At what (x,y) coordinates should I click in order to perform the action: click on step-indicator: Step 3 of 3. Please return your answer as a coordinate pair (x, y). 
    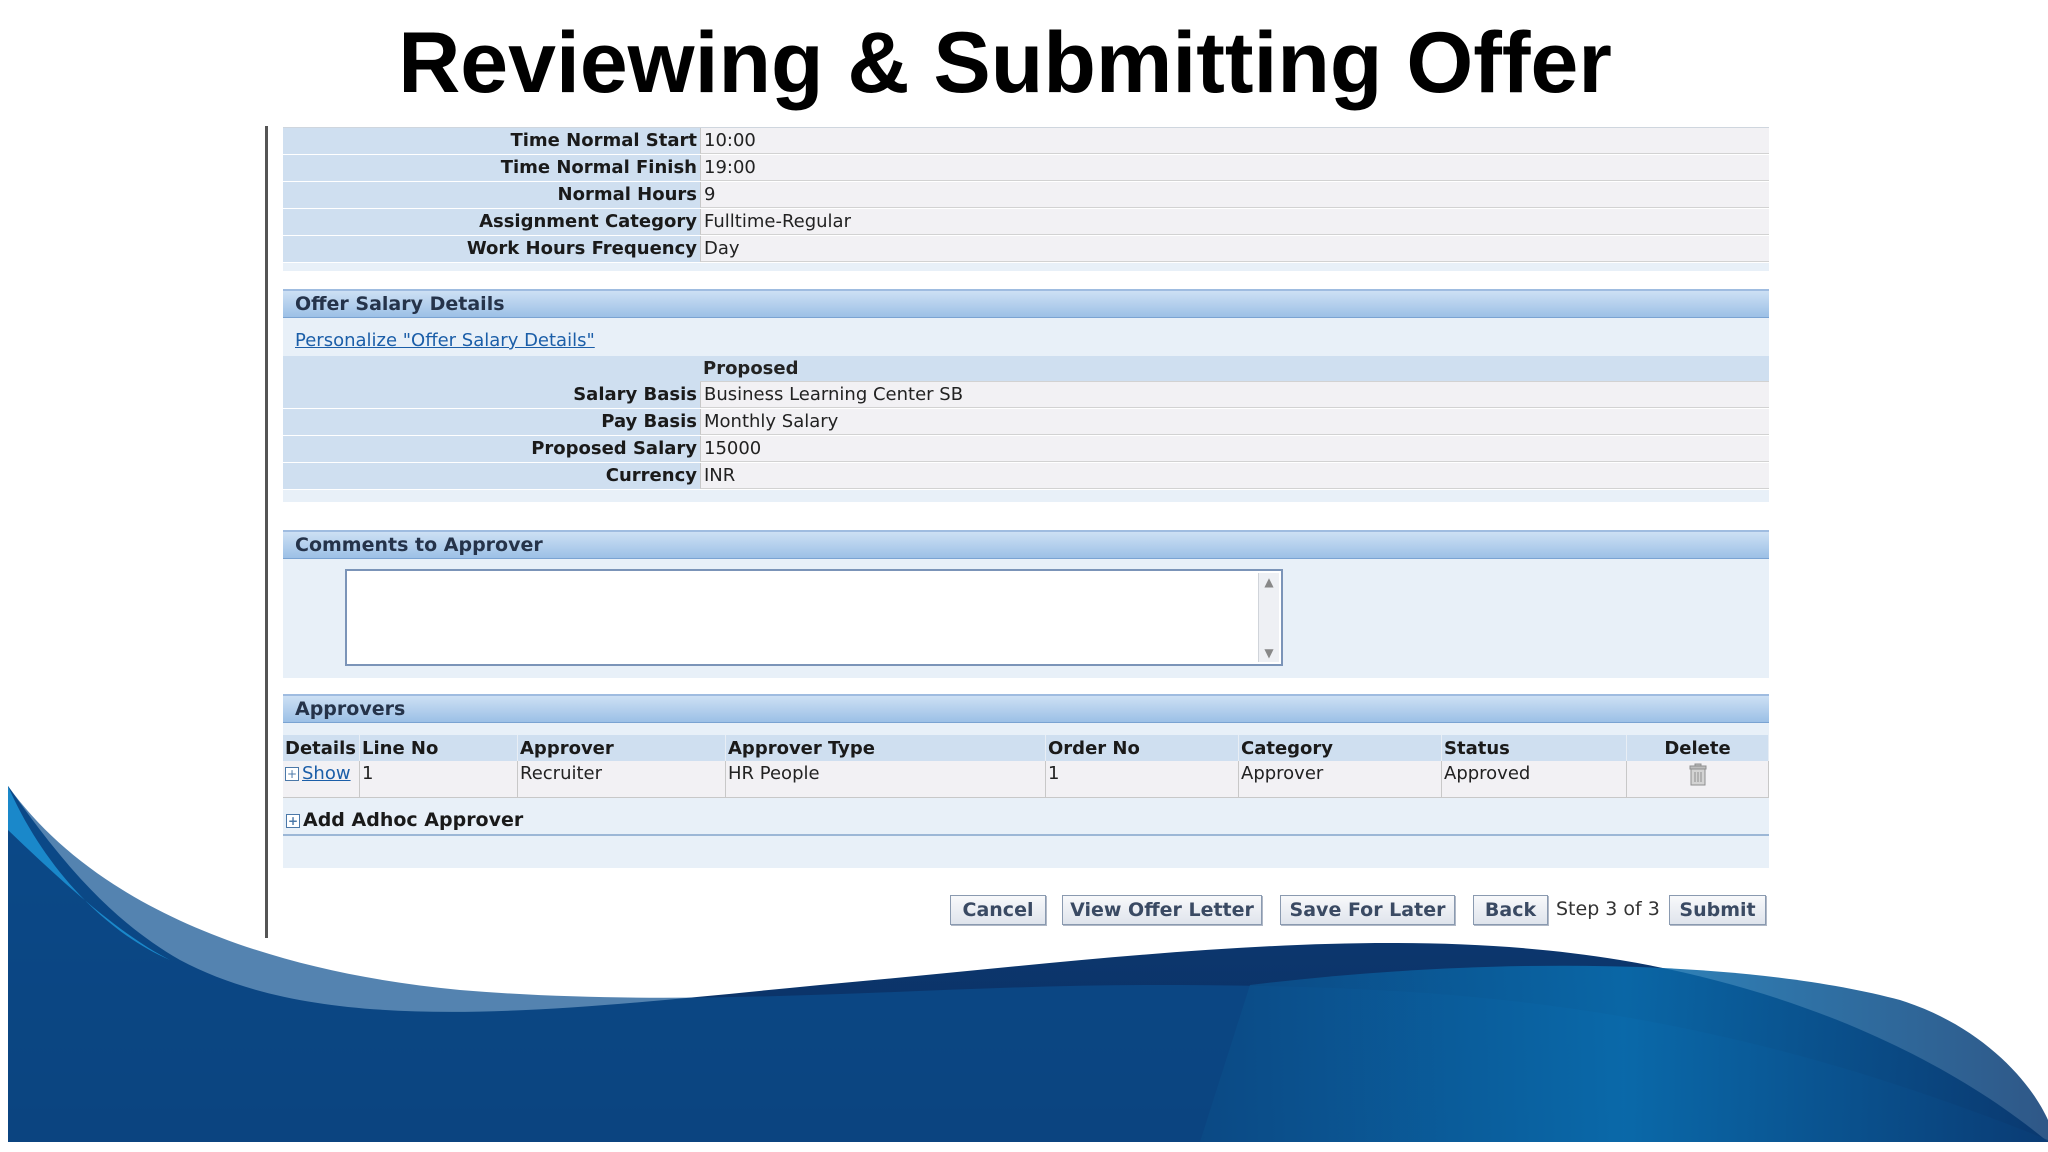
    Looking at the image, I should click on (1608, 909).